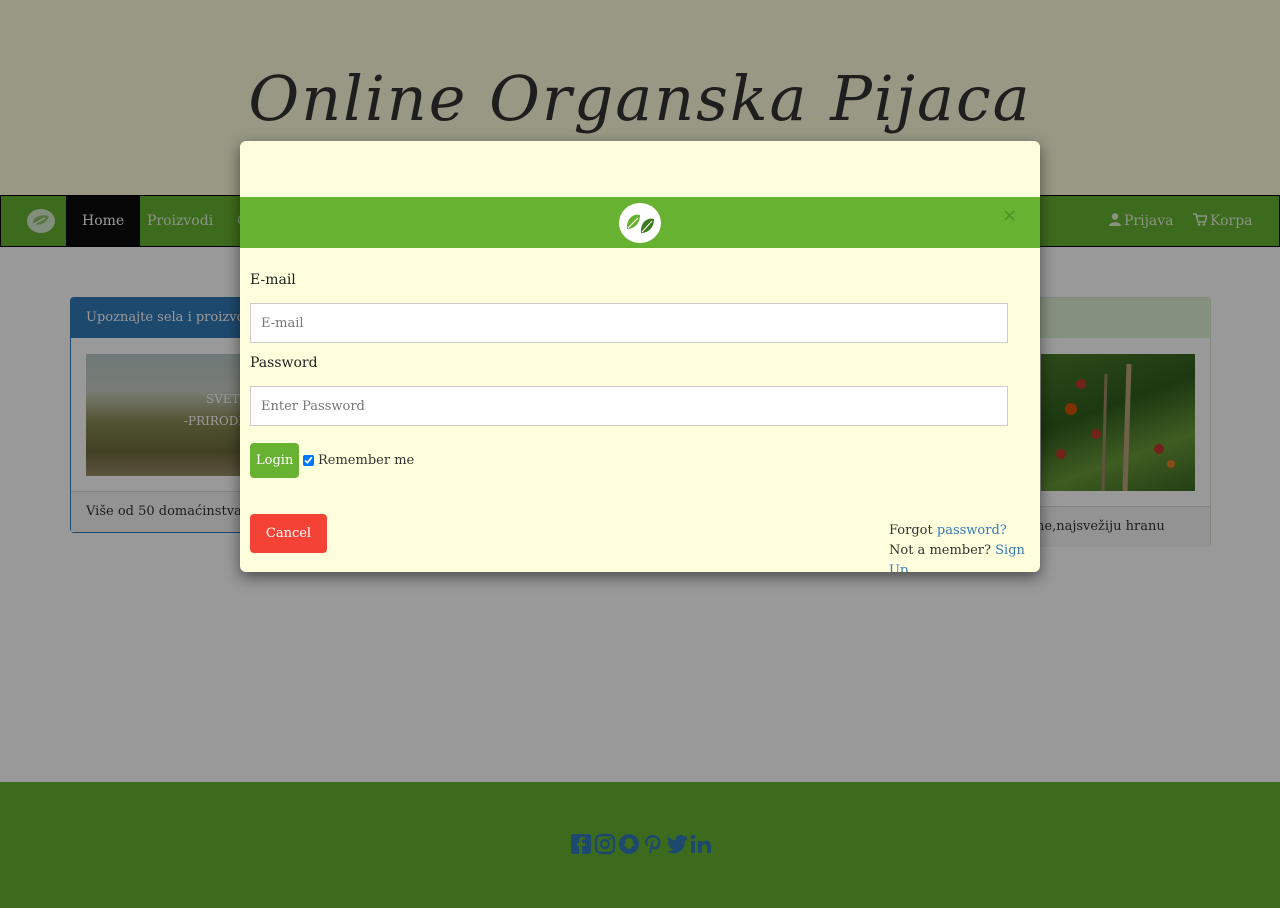 The image size is (1280, 908). I want to click on signup-line: Not a member? Sign Up, so click(964, 556).